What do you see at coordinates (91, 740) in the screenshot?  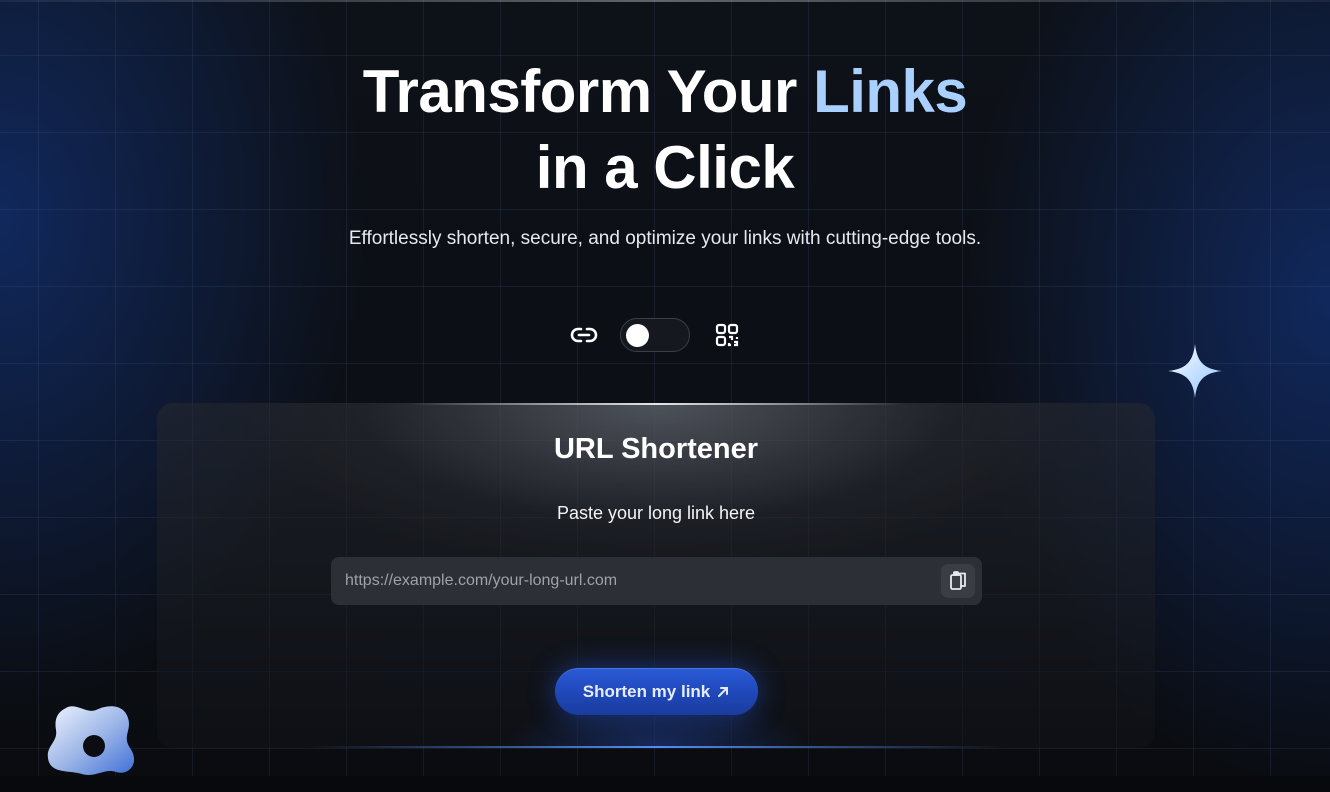 I see `blob-logo` at bounding box center [91, 740].